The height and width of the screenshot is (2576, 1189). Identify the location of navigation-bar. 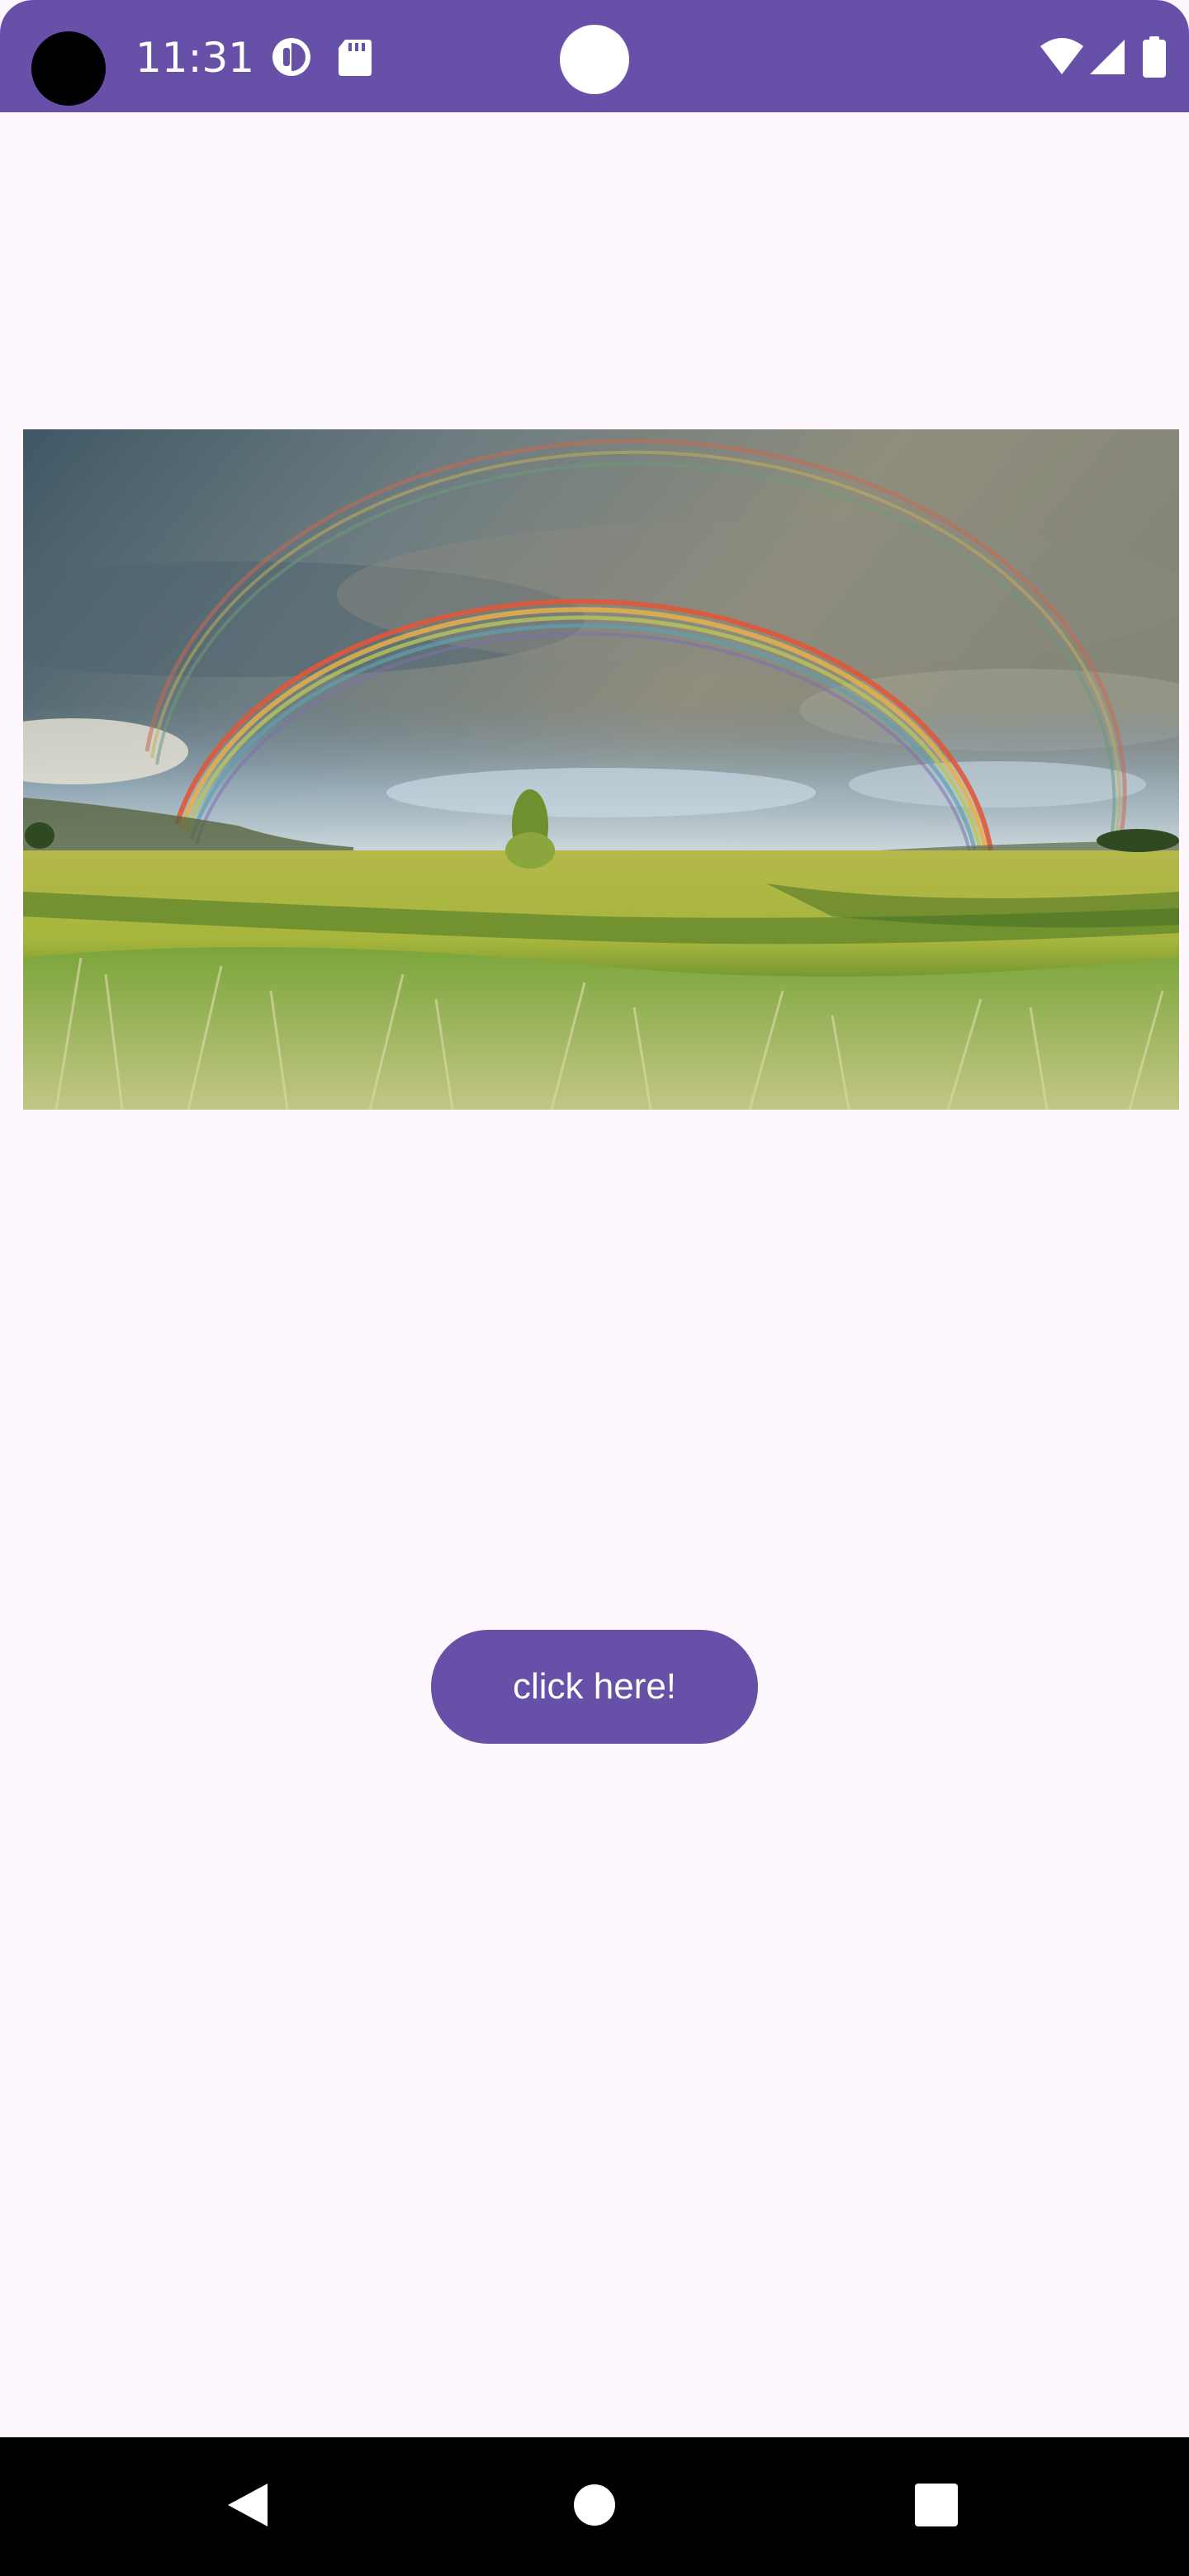
(594, 2506).